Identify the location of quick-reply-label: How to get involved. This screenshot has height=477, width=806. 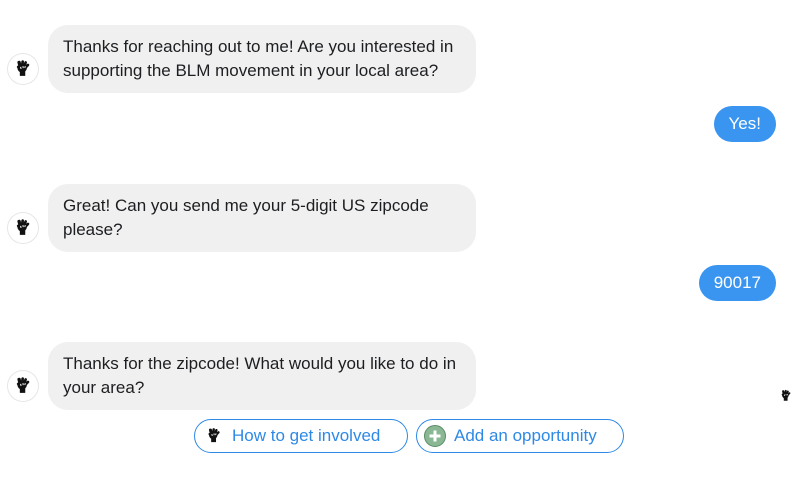
(306, 435).